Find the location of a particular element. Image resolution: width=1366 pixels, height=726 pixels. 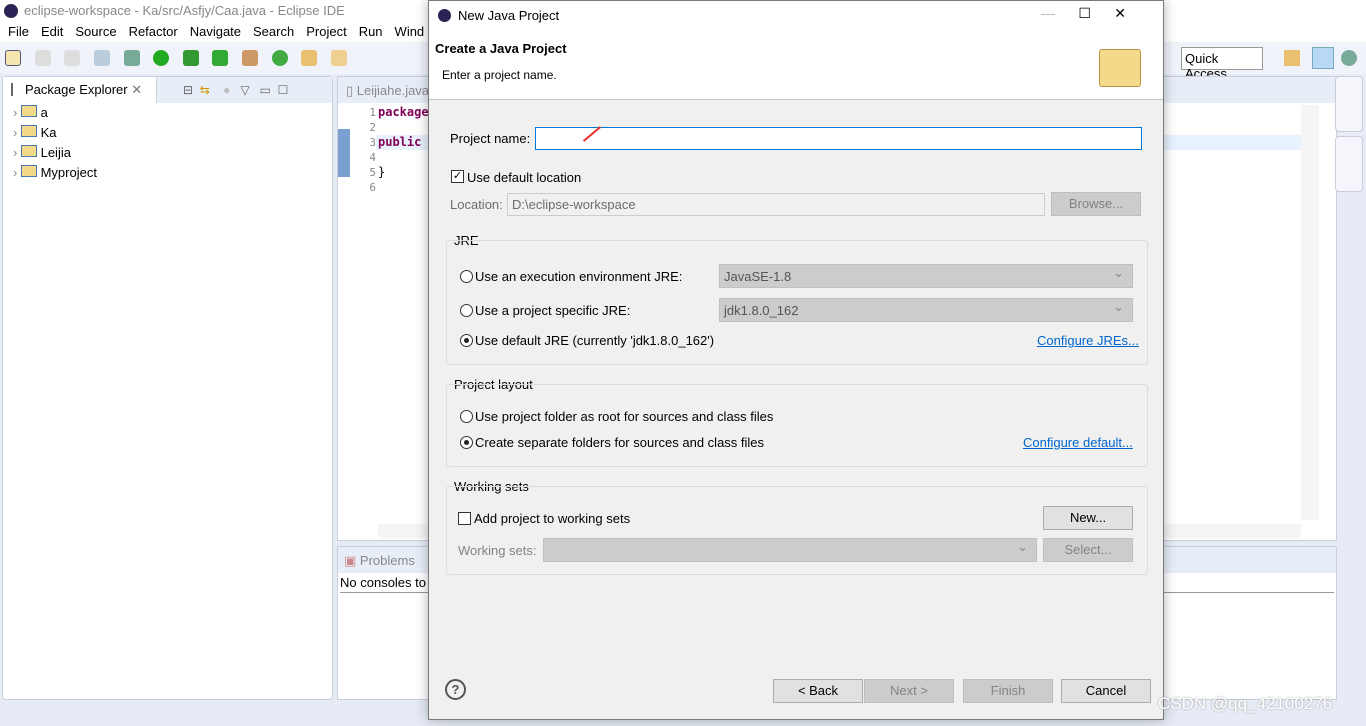

maximize-button: ☐ is located at coordinates (1084, 13).